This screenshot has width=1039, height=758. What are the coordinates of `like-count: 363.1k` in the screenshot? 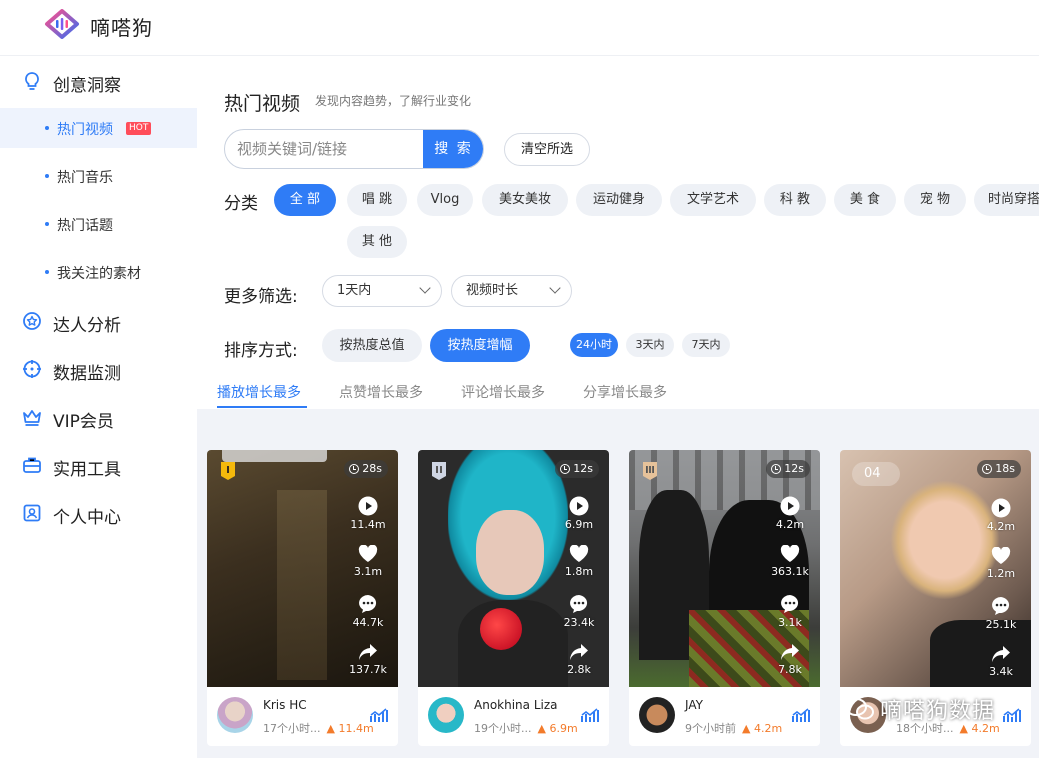 It's located at (790, 561).